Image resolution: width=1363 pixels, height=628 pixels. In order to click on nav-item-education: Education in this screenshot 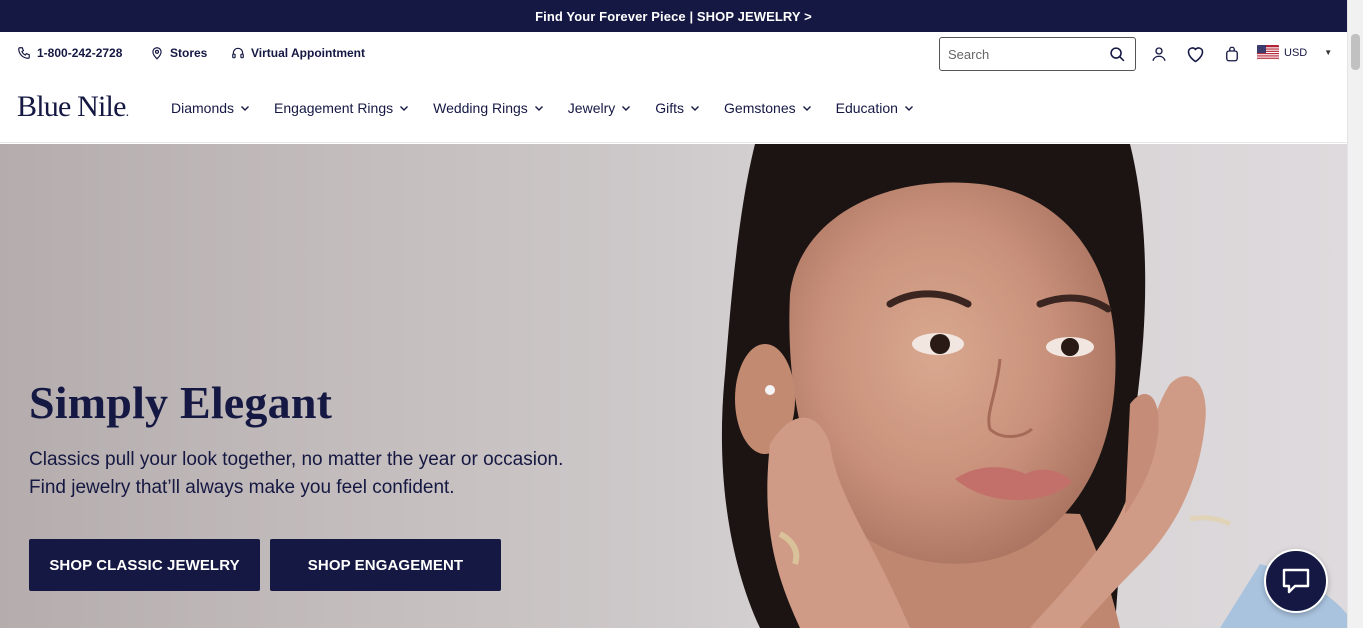, I will do `click(875, 108)`.